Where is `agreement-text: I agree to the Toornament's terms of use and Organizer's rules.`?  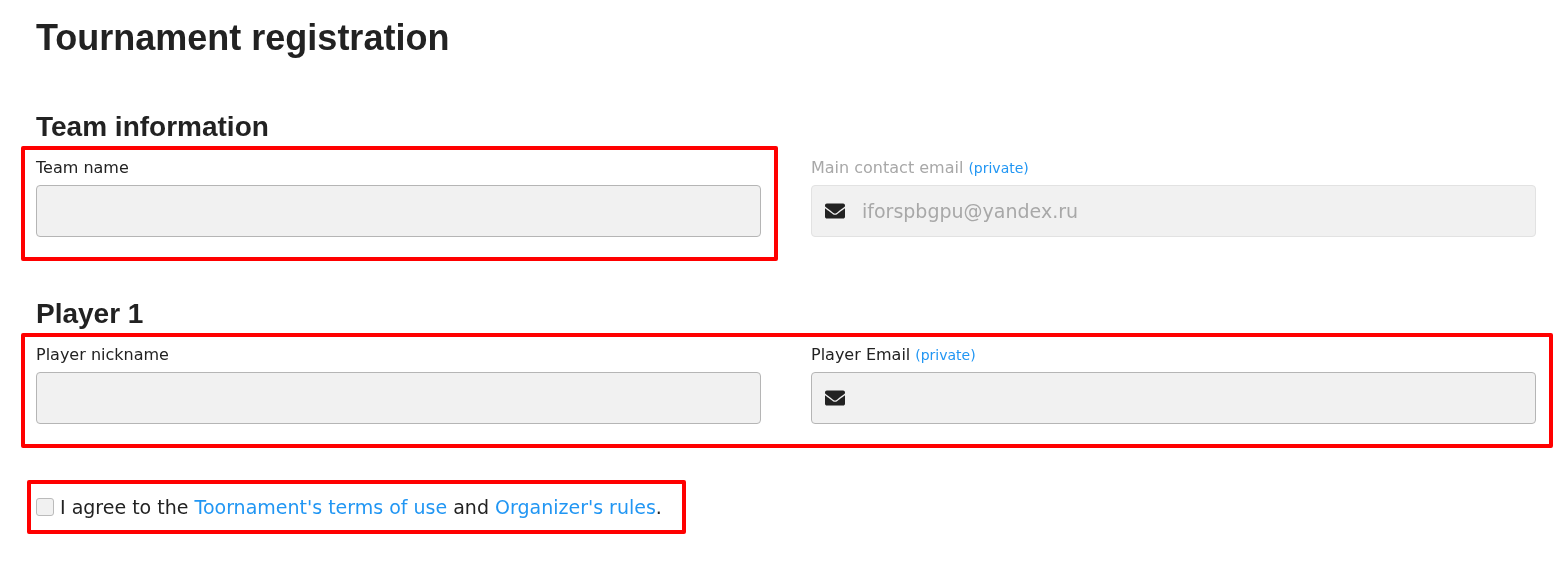
agreement-text: I agree to the Toornament's terms of use and Organizer's rules. is located at coordinates (361, 507).